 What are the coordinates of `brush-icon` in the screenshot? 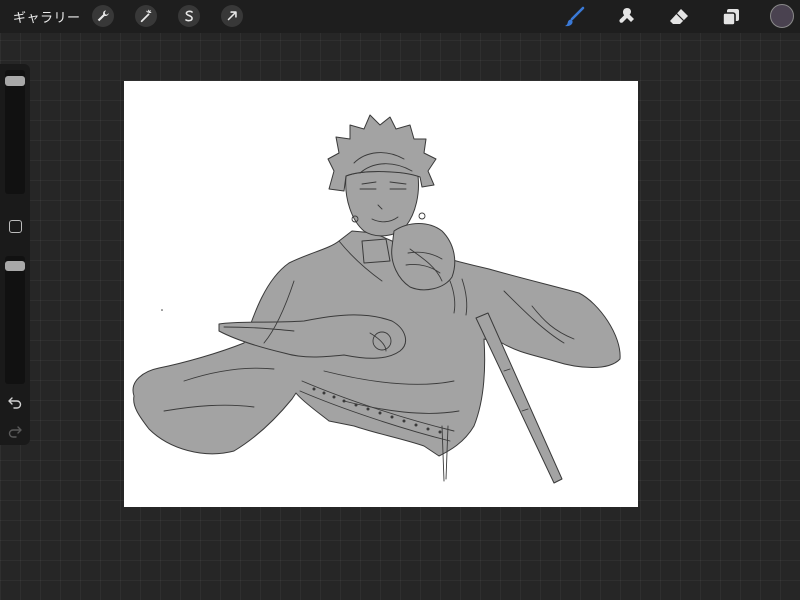 It's located at (574, 17).